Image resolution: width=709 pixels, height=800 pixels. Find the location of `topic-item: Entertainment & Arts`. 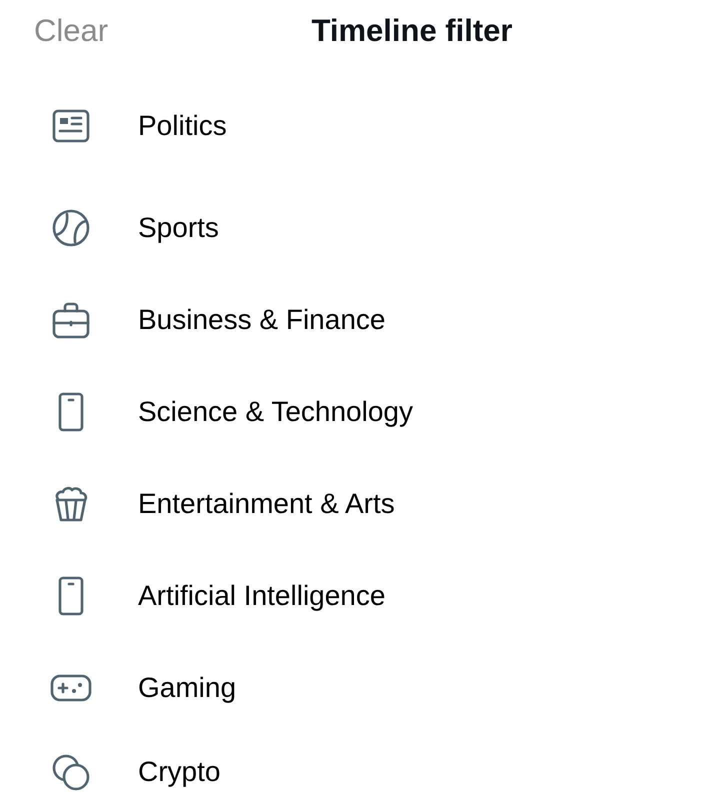

topic-item: Entertainment & Arts is located at coordinates (354, 504).